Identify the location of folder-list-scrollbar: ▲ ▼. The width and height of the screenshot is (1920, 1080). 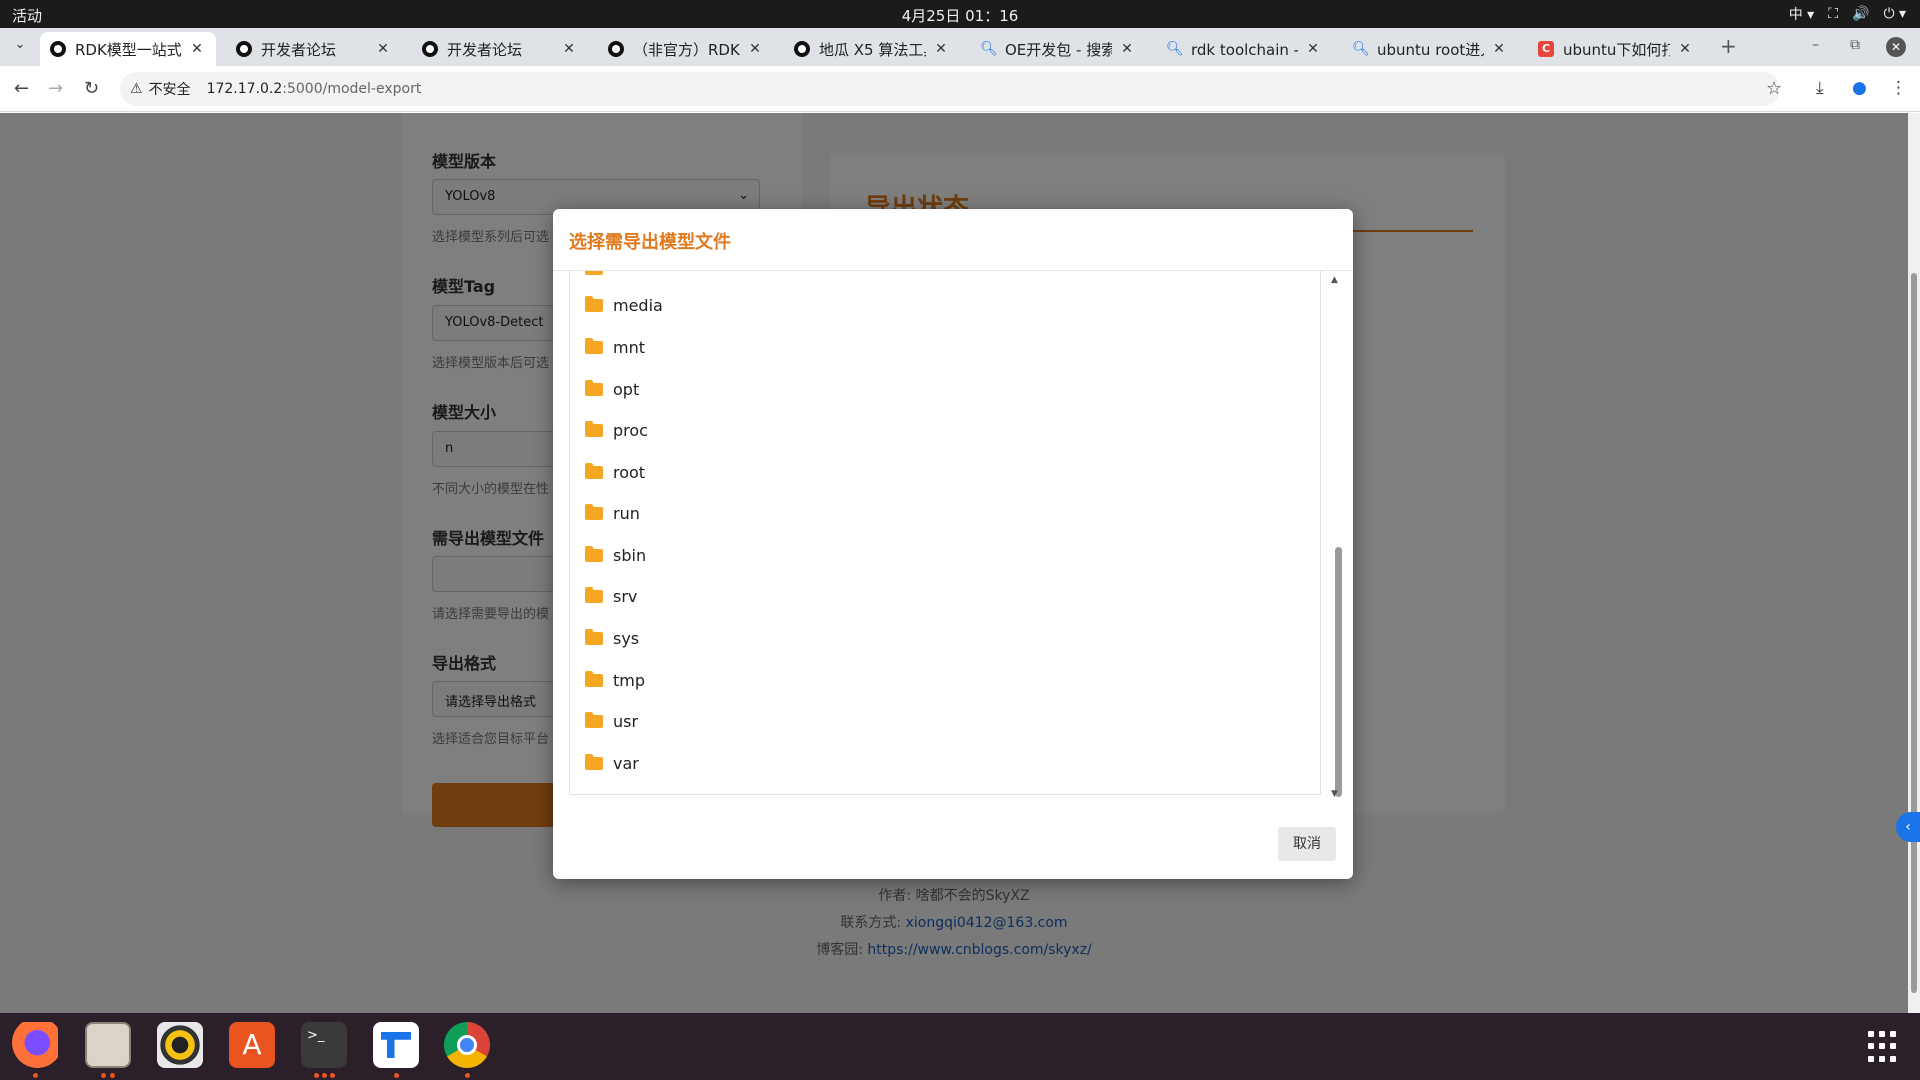
(1338, 540).